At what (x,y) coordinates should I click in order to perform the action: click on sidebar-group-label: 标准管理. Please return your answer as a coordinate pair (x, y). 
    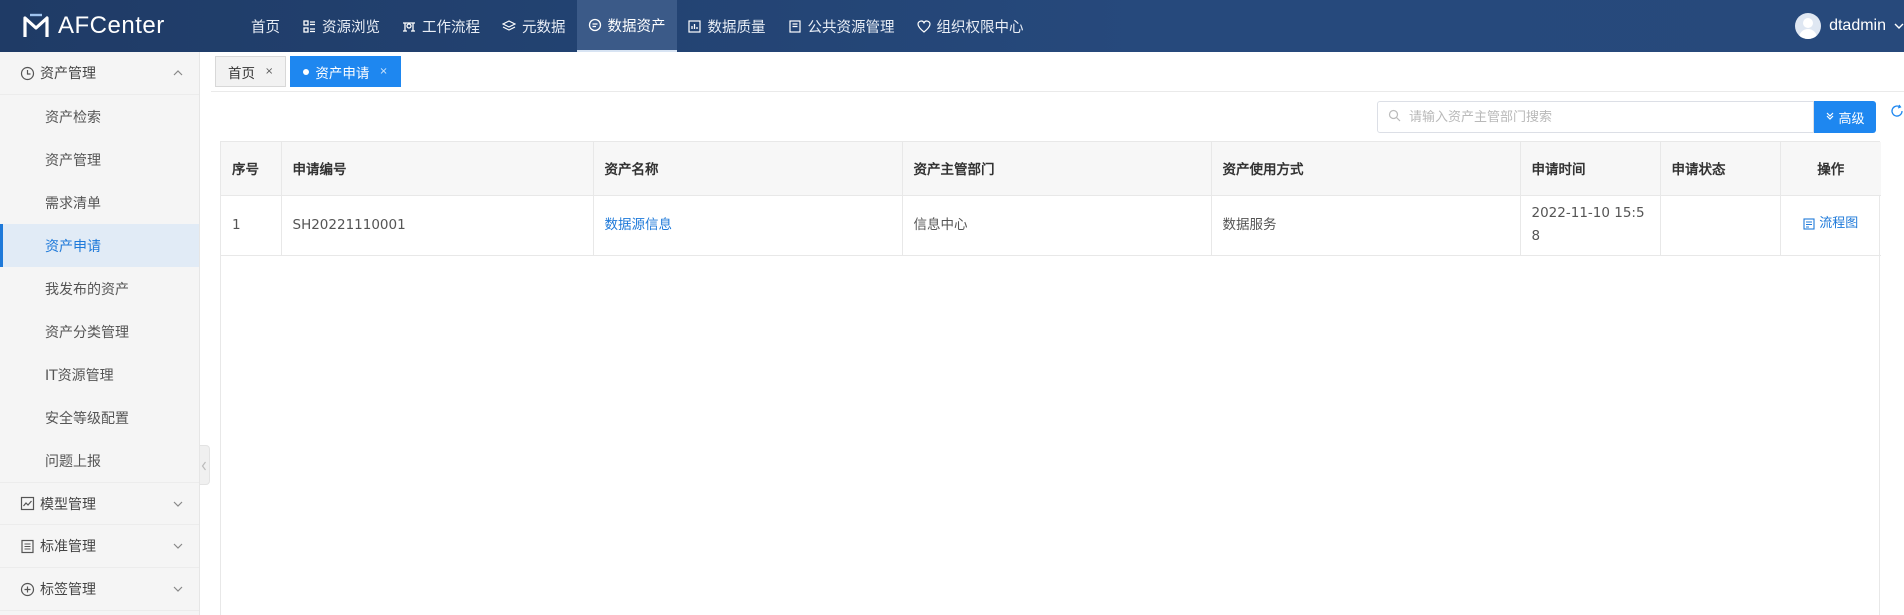
    Looking at the image, I should click on (68, 547).